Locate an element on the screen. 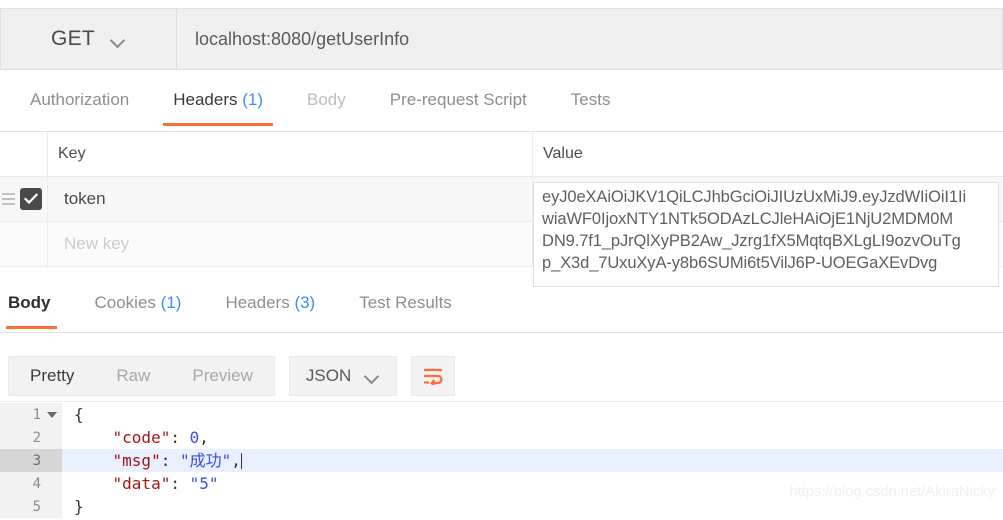  line-number-gutter: 2 is located at coordinates (31, 437).